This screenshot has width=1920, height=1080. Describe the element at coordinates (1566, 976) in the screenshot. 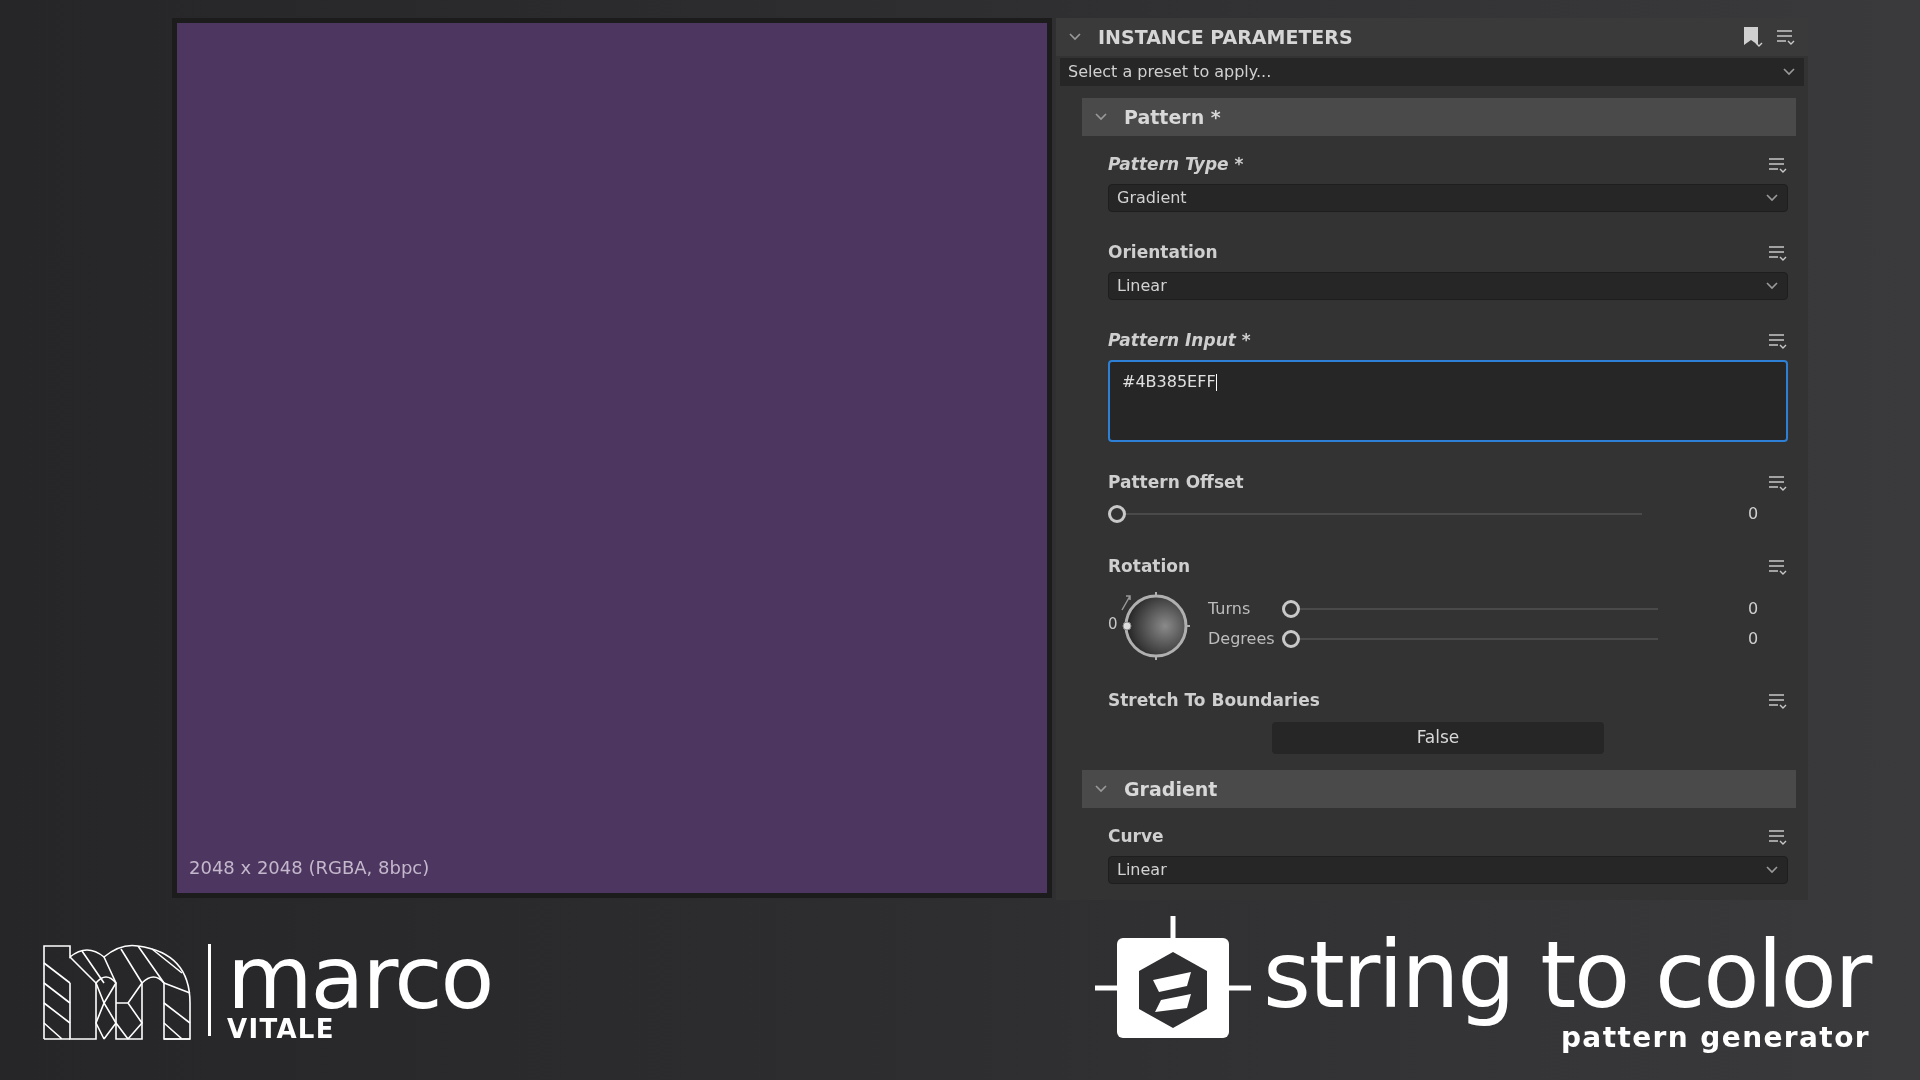

I see `product-name: string to color` at that location.